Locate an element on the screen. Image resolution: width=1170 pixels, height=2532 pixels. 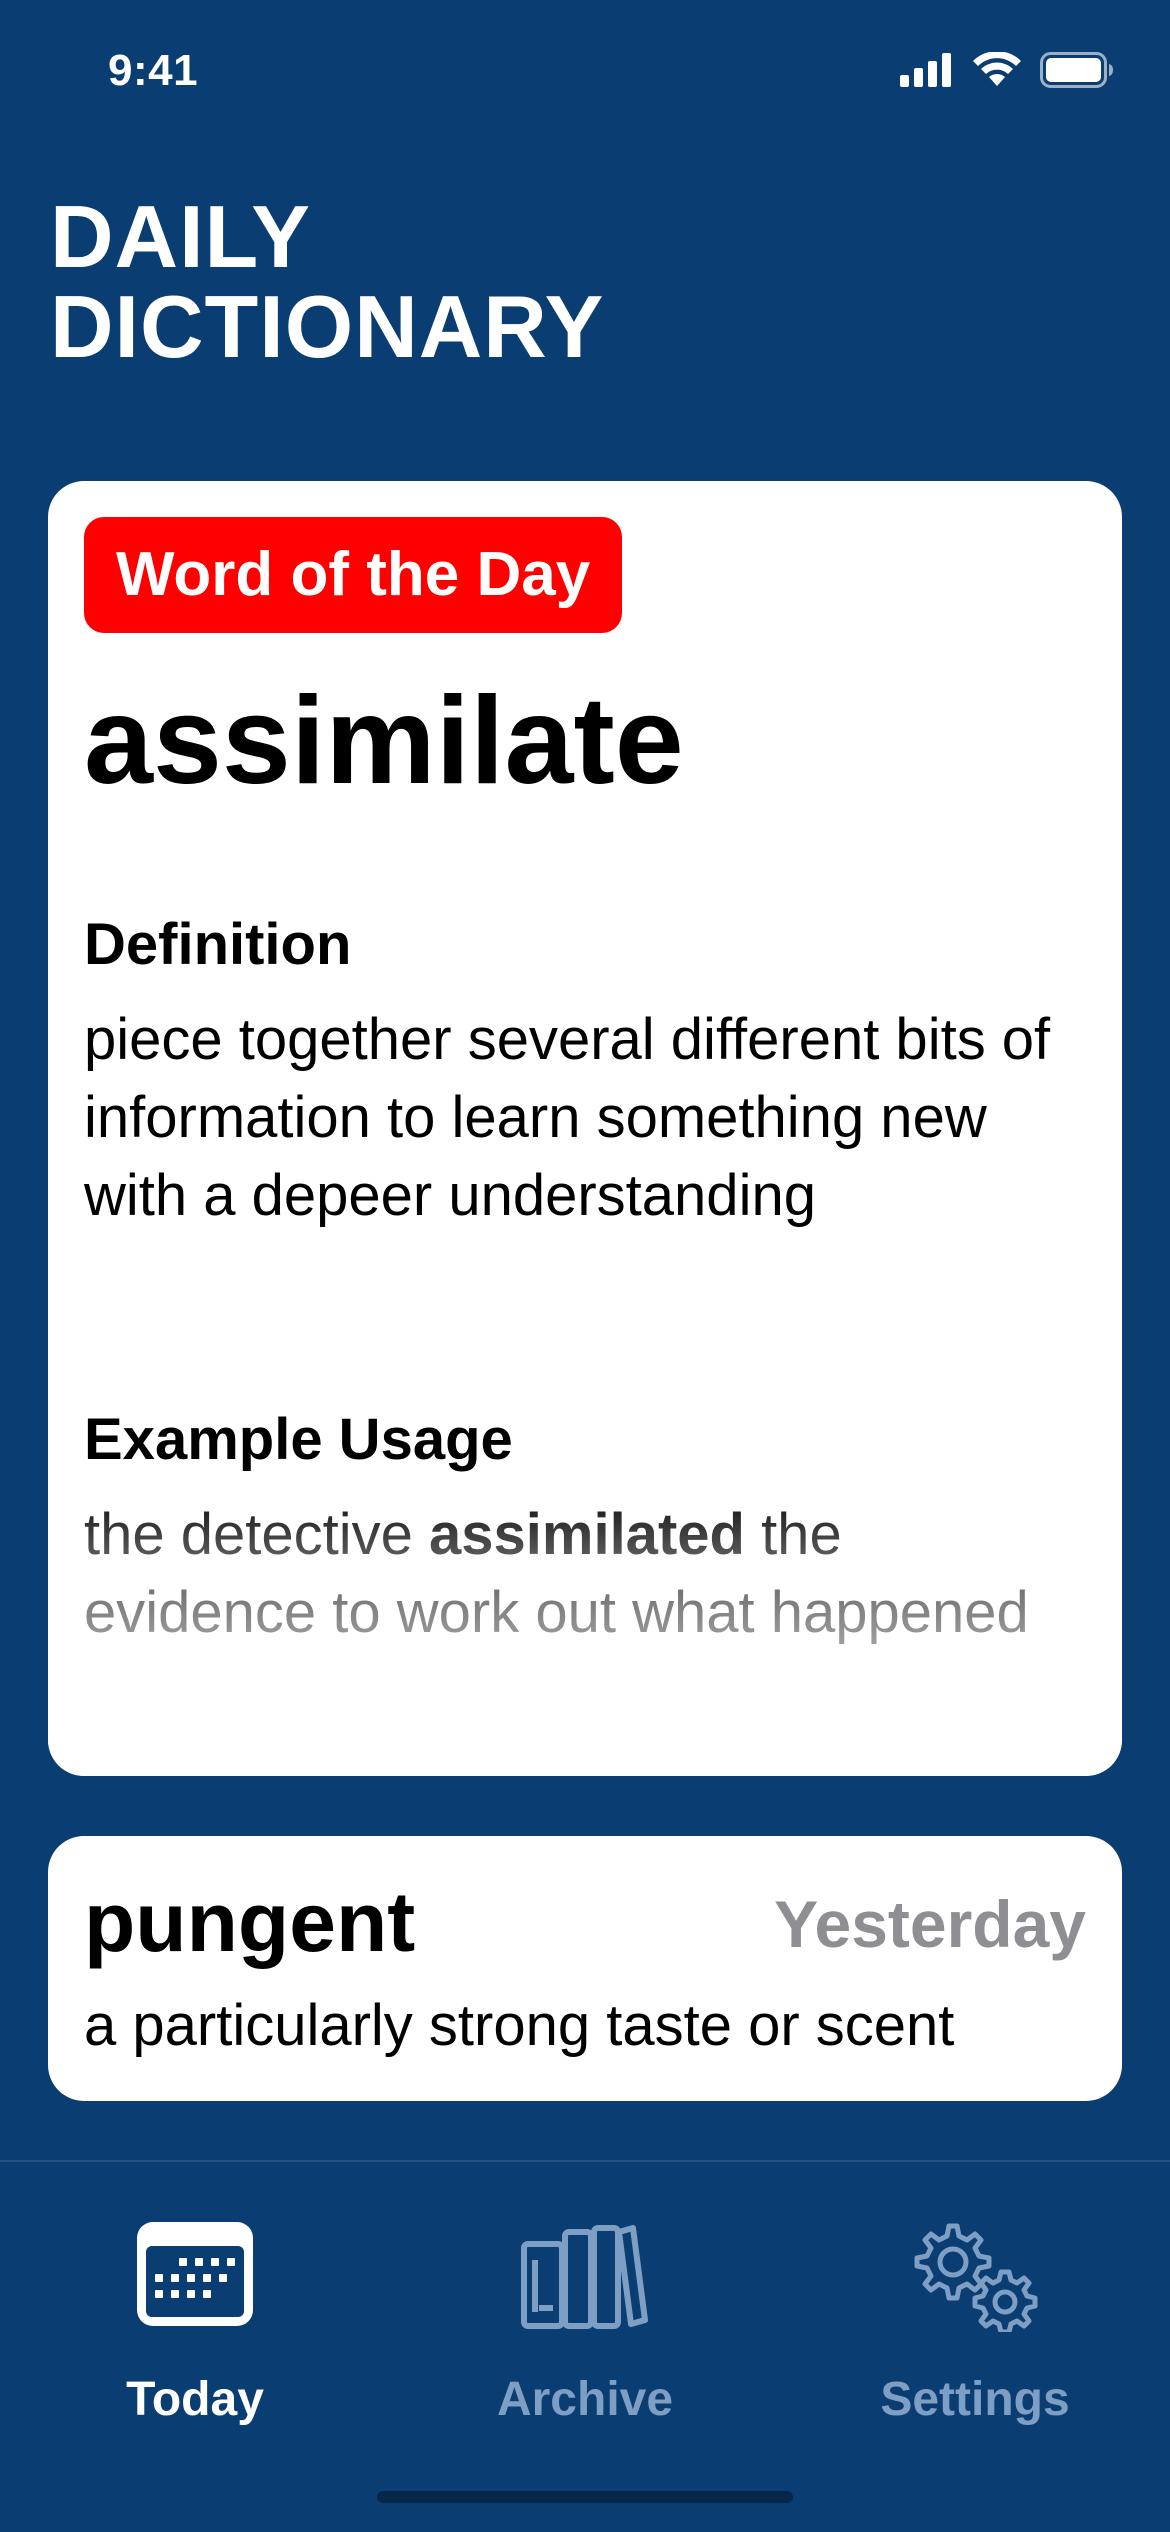
tab-bar: Today Archive Settings is located at coordinates (585, 2346).